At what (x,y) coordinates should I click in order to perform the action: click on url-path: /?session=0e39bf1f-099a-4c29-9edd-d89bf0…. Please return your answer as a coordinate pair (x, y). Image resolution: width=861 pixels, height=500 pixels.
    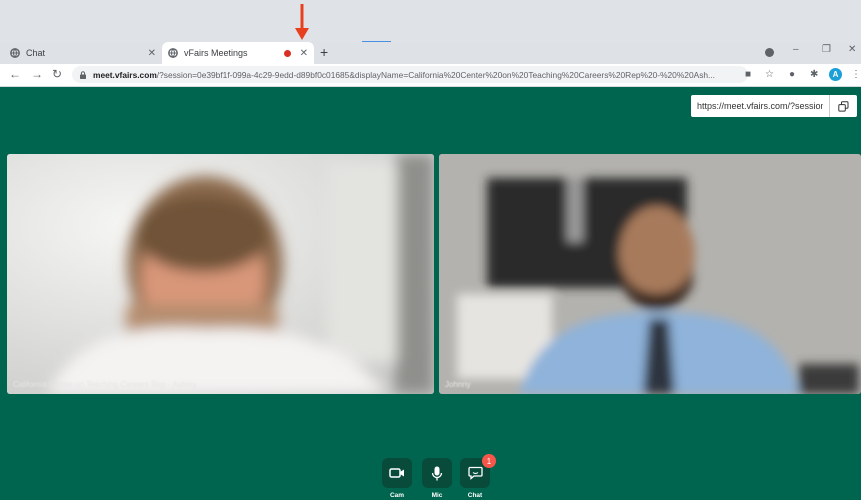
    Looking at the image, I should click on (436, 74).